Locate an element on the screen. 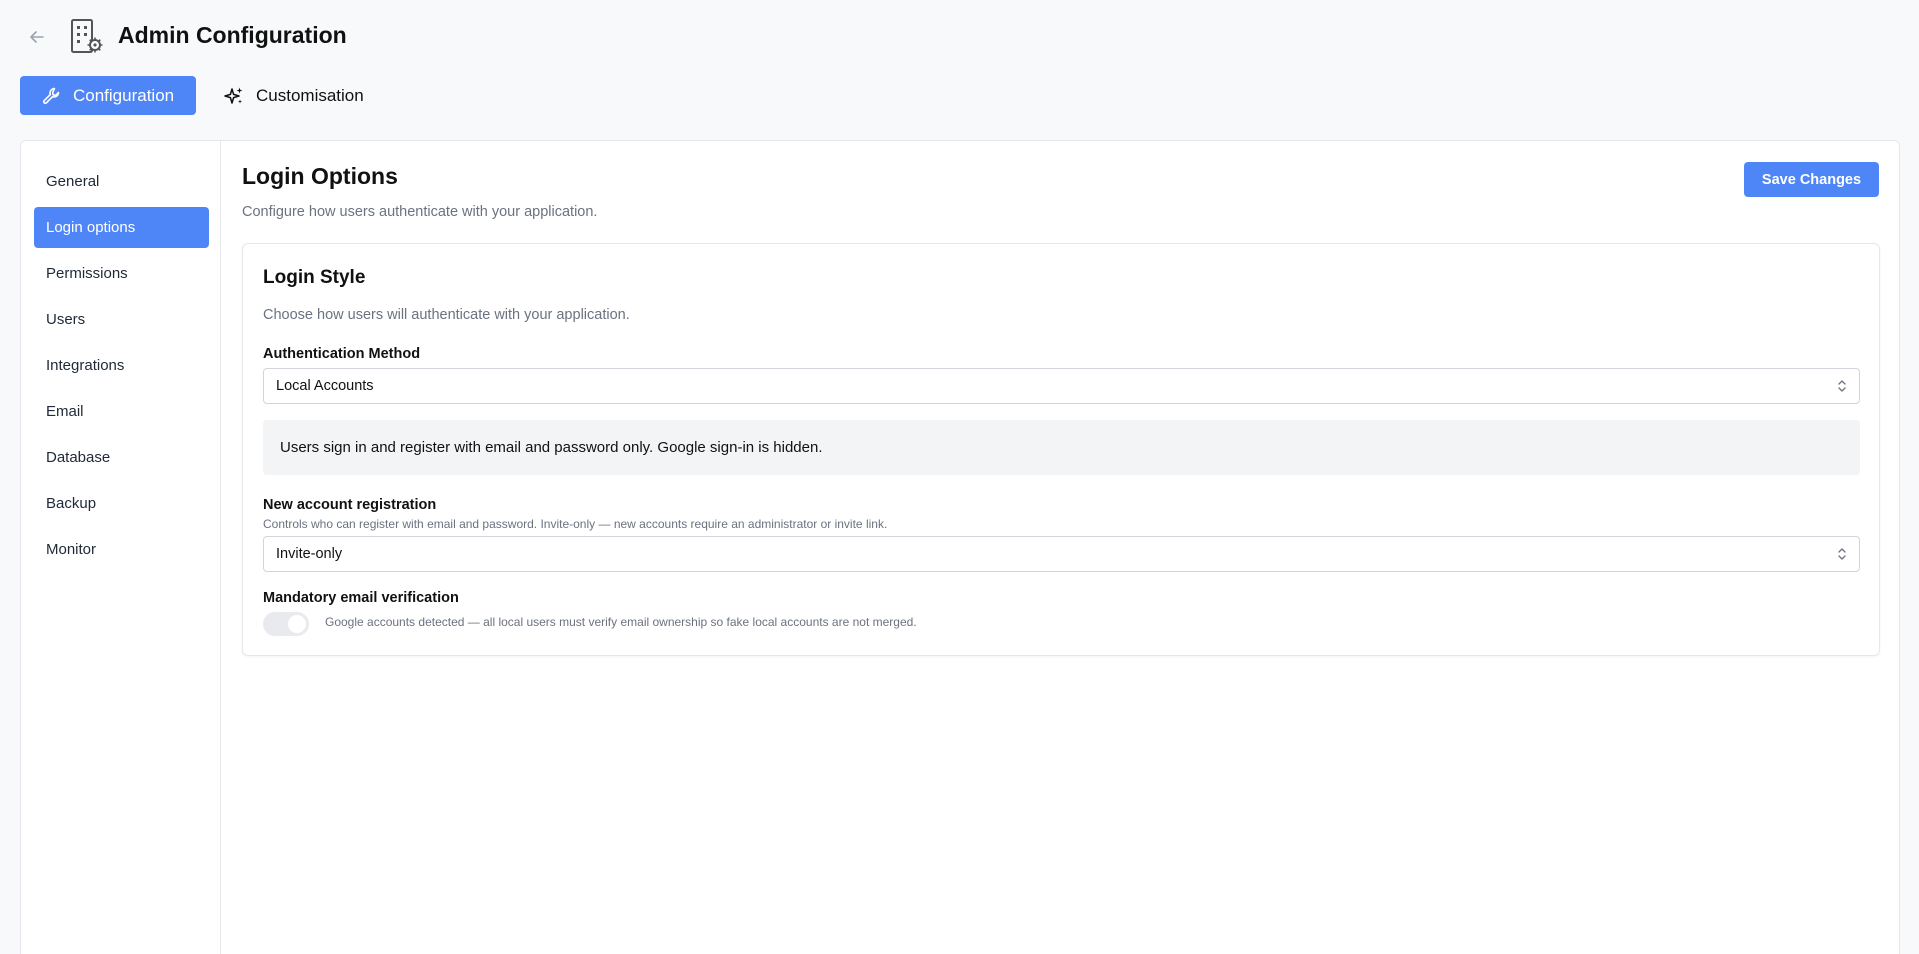 This screenshot has height=954, width=1919. auth-method-select: Local Accounts is located at coordinates (1061, 386).